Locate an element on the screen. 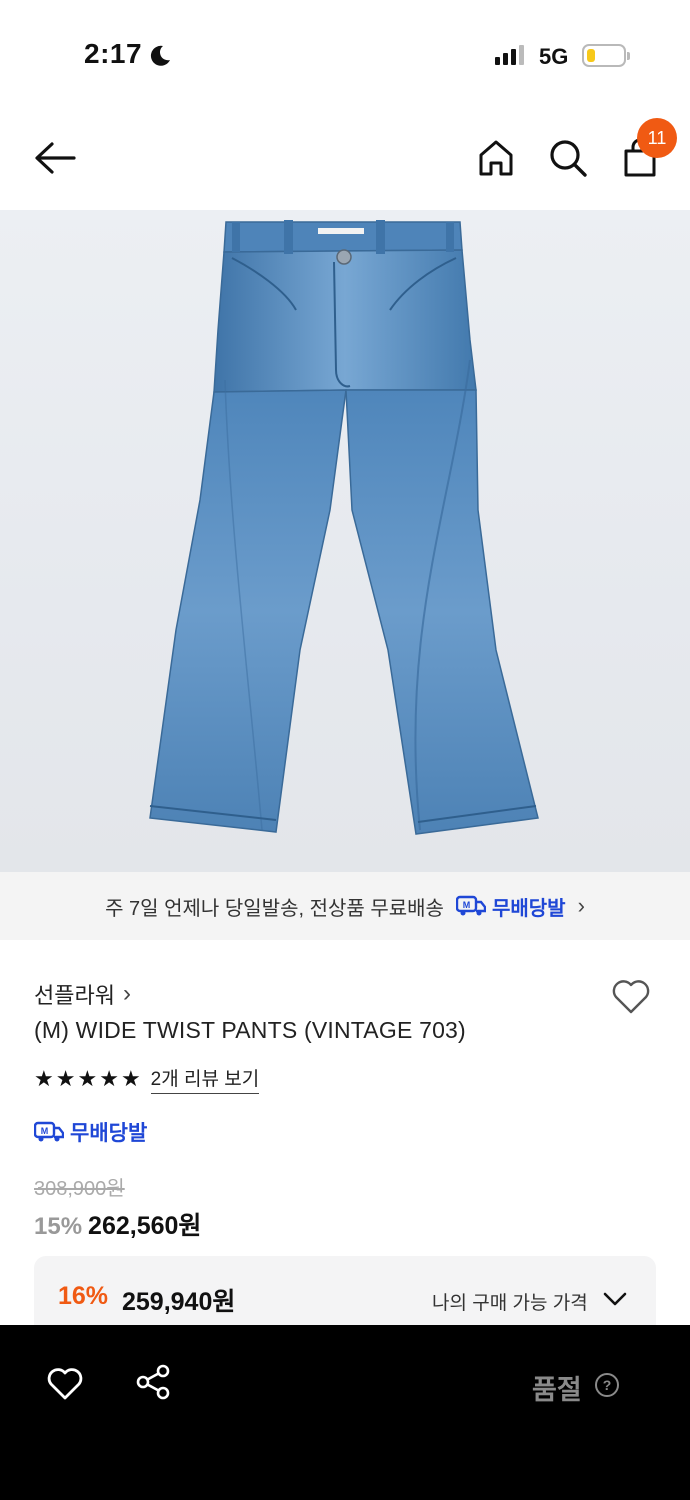 The width and height of the screenshot is (690, 1500). discount-rate: 15% is located at coordinates (58, 1226).